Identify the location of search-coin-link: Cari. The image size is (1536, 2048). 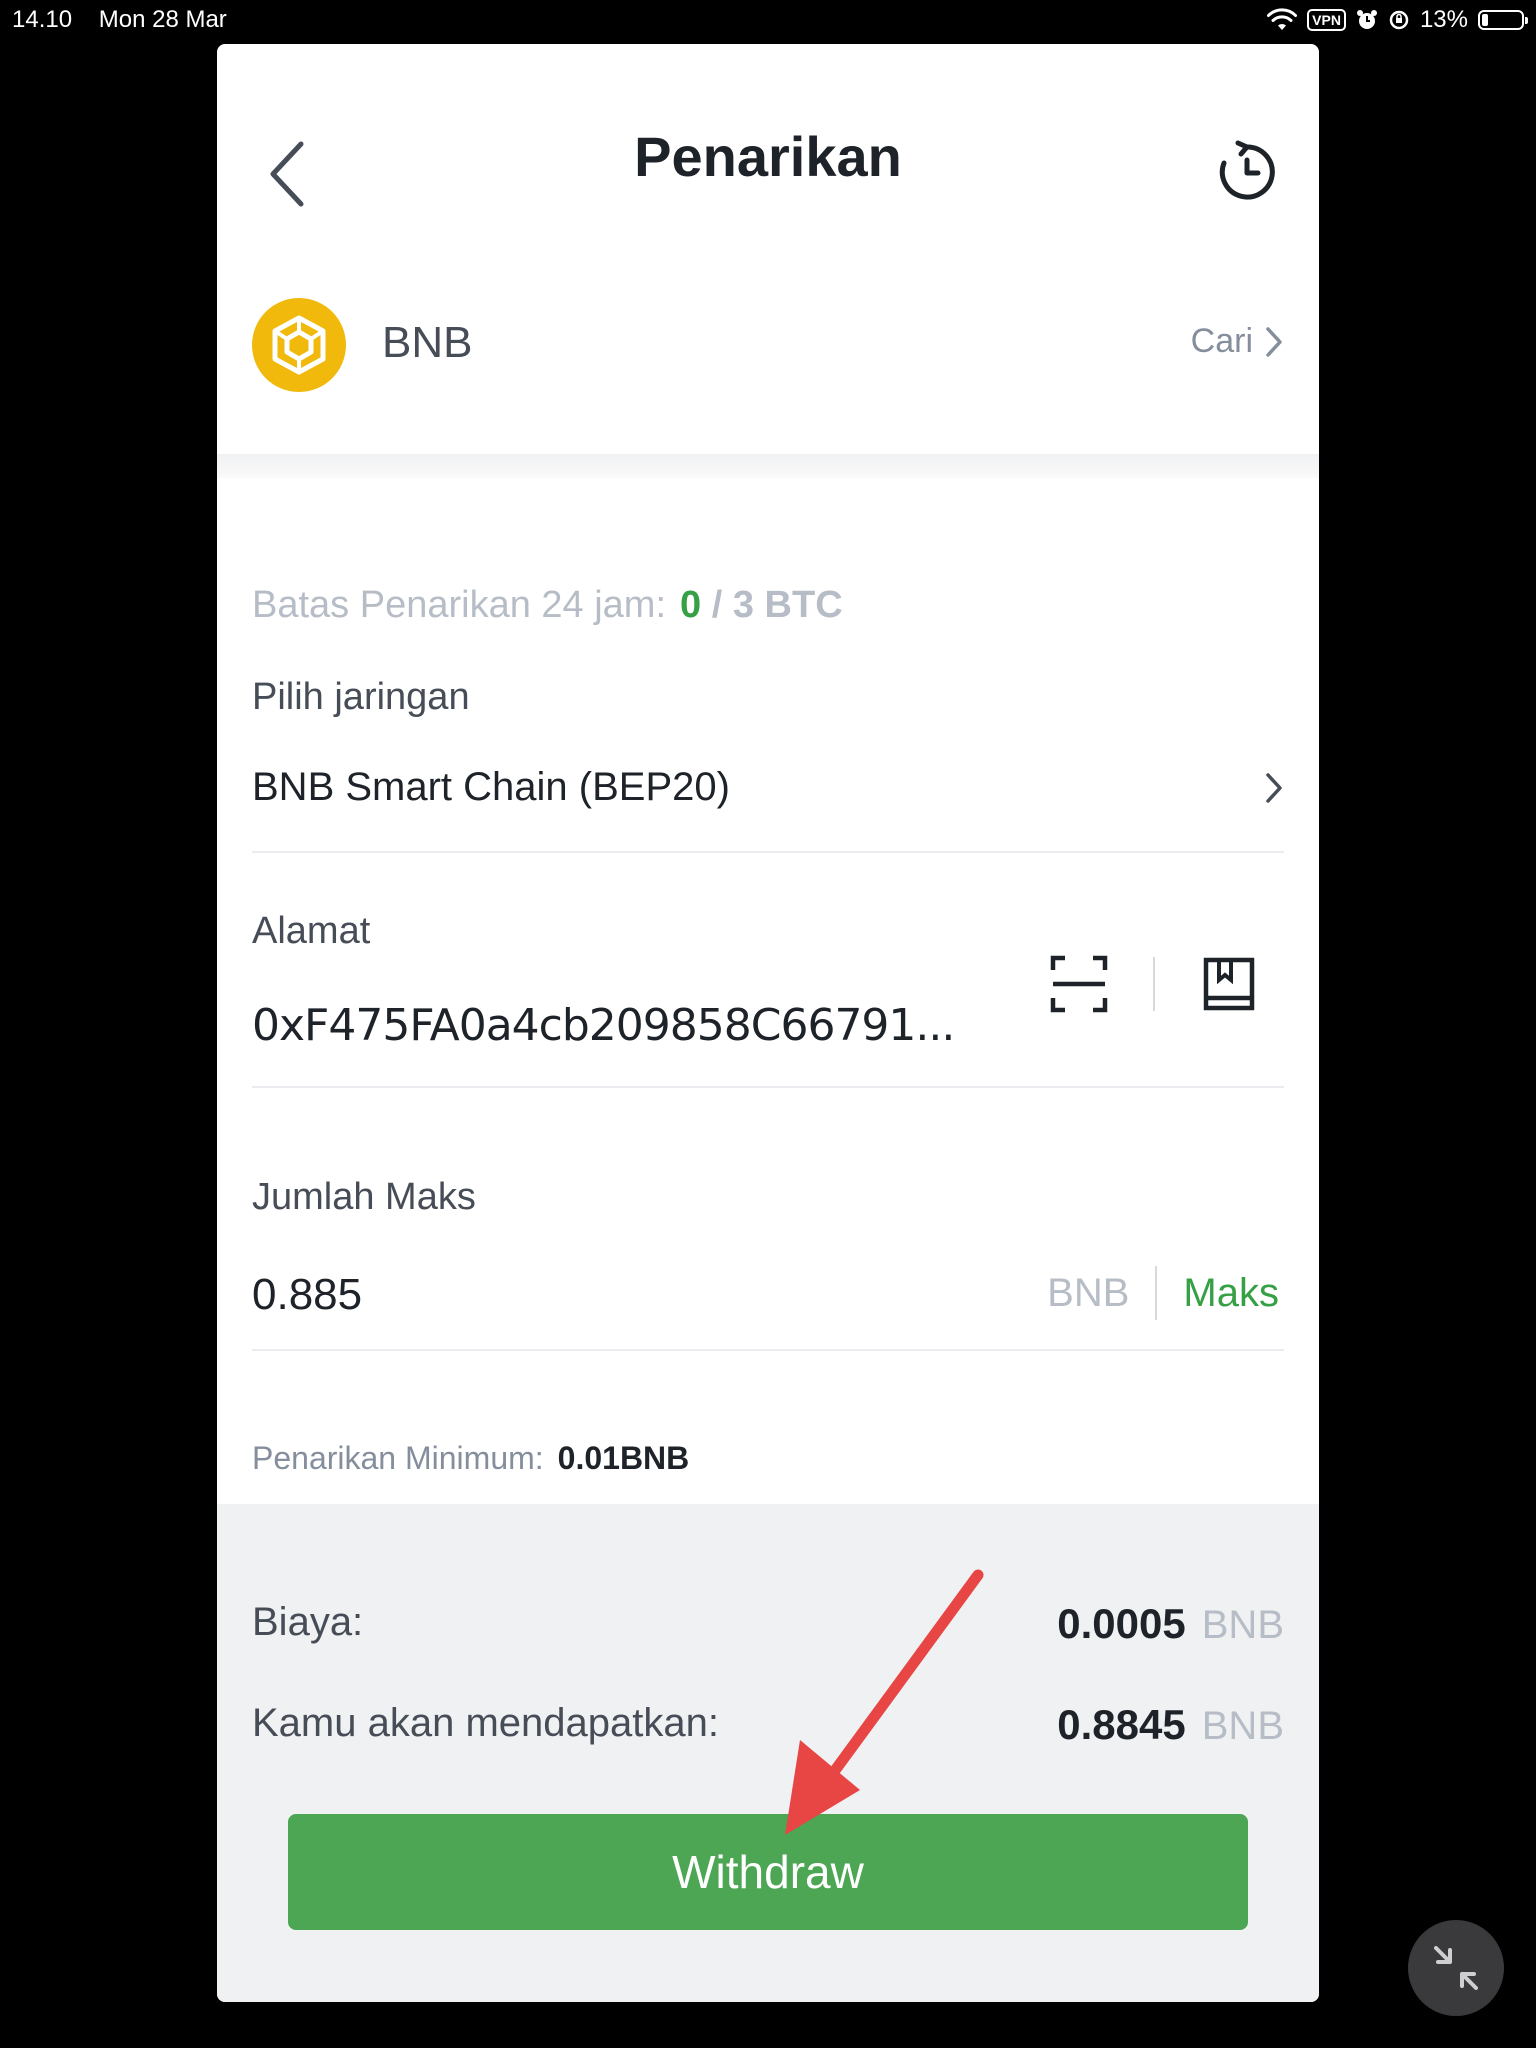
(1238, 341).